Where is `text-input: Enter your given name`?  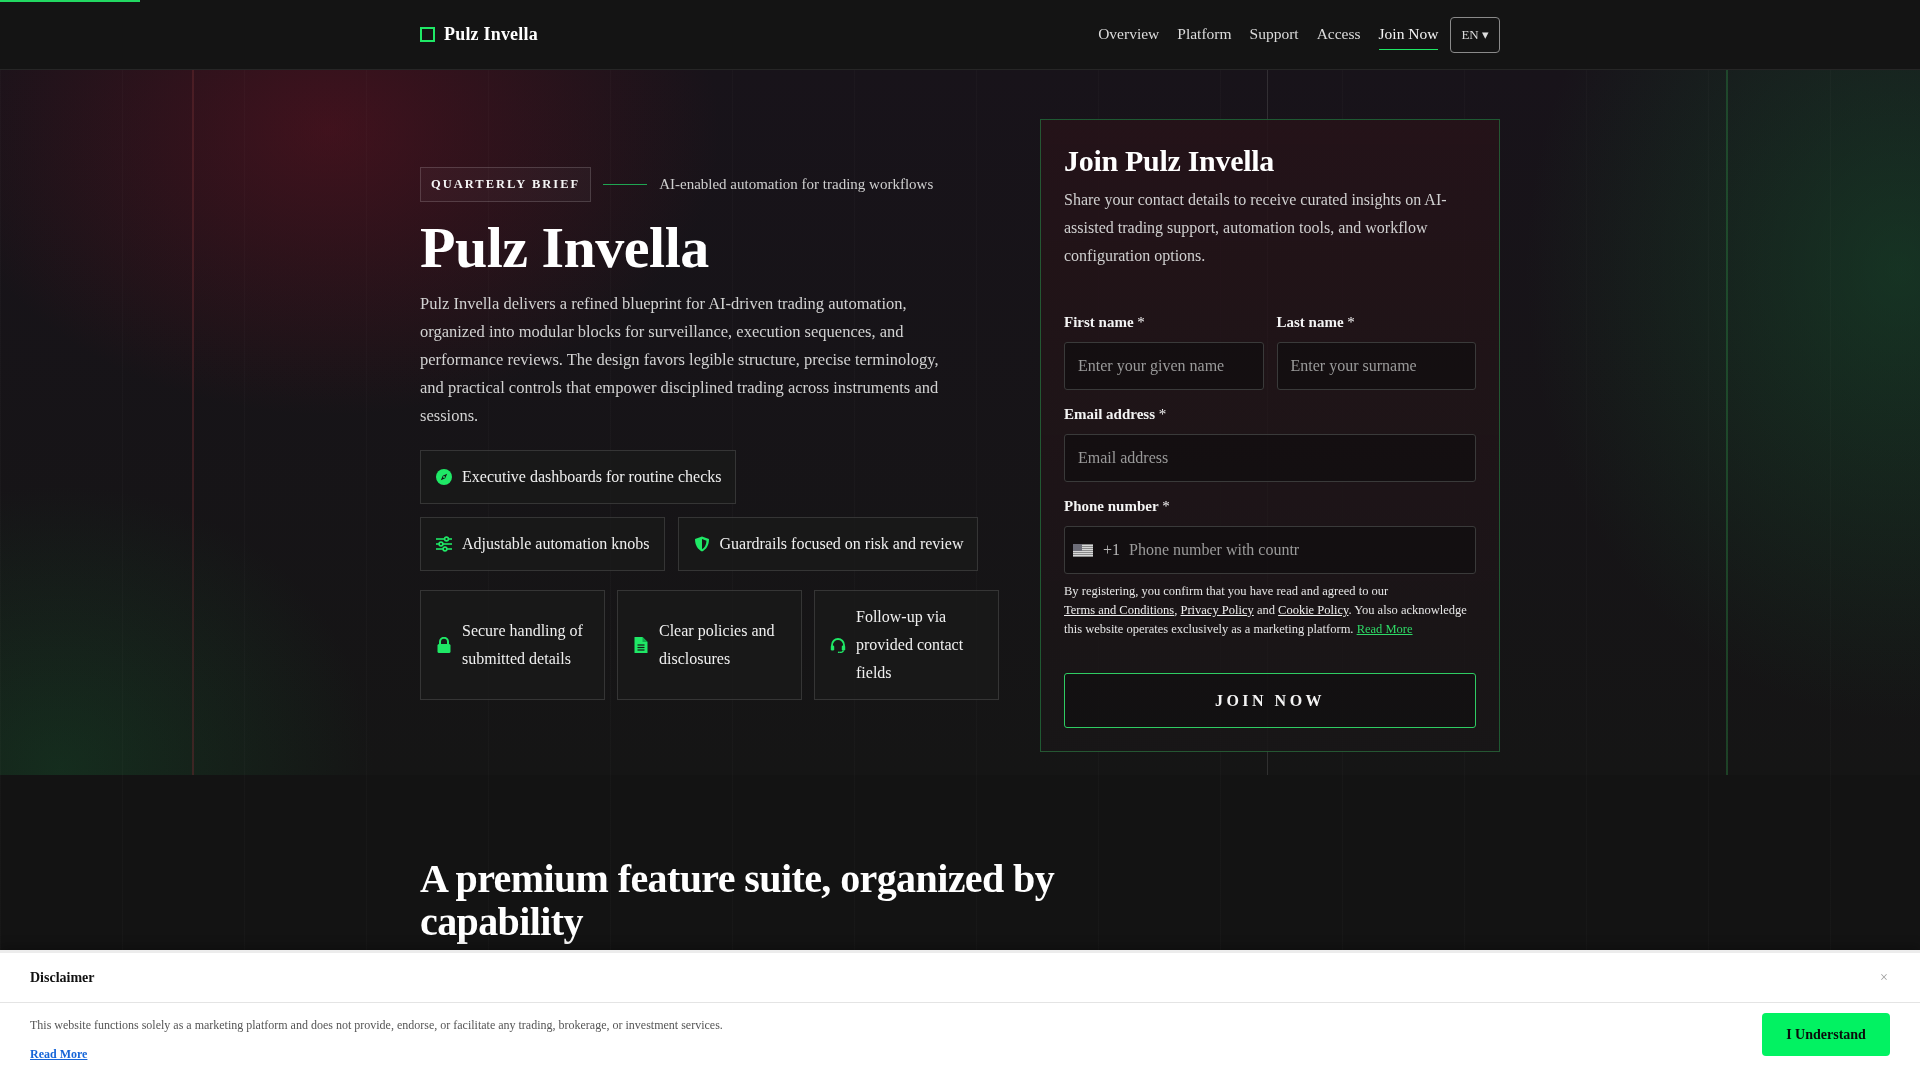 text-input: Enter your given name is located at coordinates (1164, 366).